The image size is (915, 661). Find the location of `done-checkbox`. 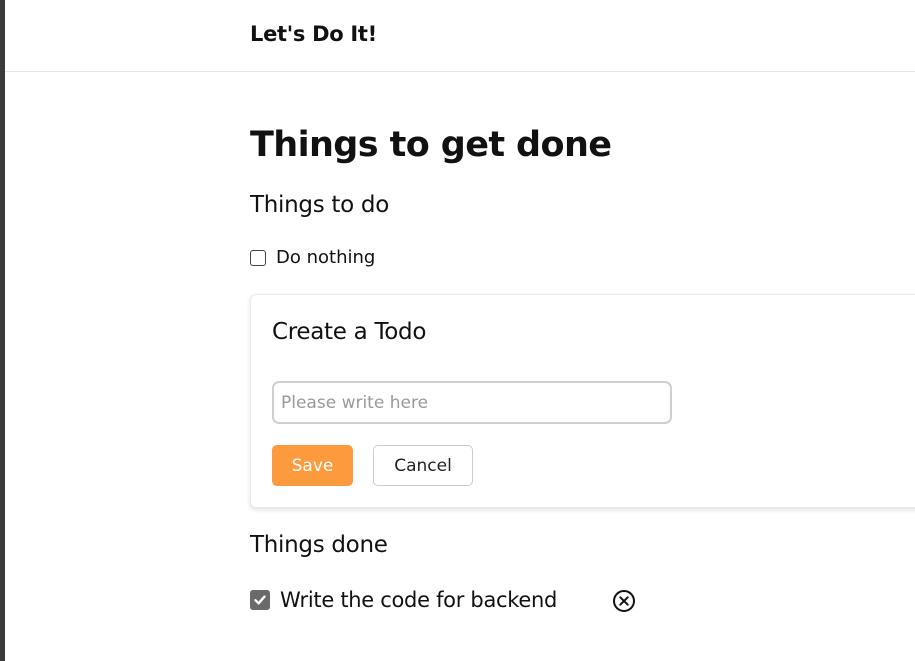

done-checkbox is located at coordinates (260, 600).